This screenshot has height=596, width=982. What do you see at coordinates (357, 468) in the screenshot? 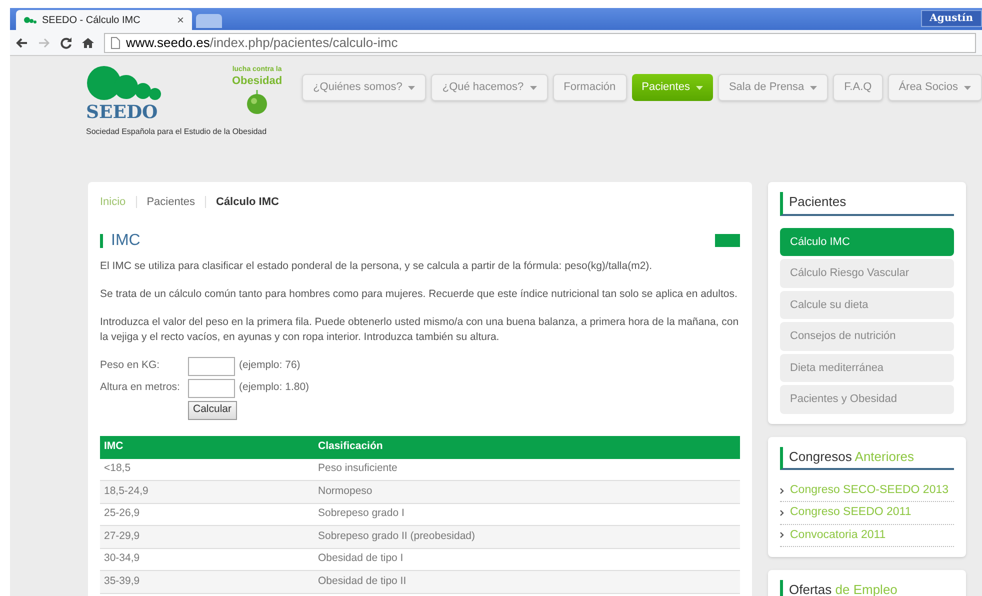
I see `table-cell-text: Peso insuficiente` at bounding box center [357, 468].